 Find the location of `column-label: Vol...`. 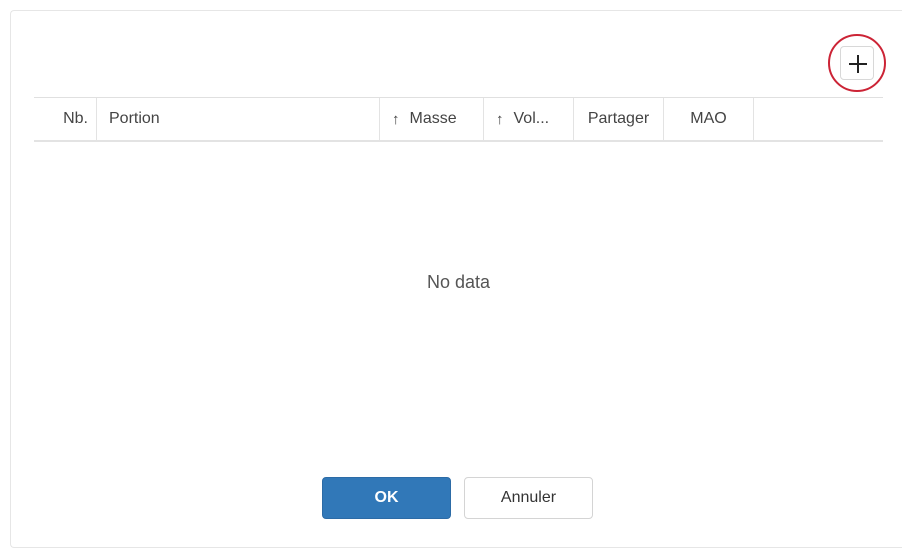

column-label: Vol... is located at coordinates (531, 118).